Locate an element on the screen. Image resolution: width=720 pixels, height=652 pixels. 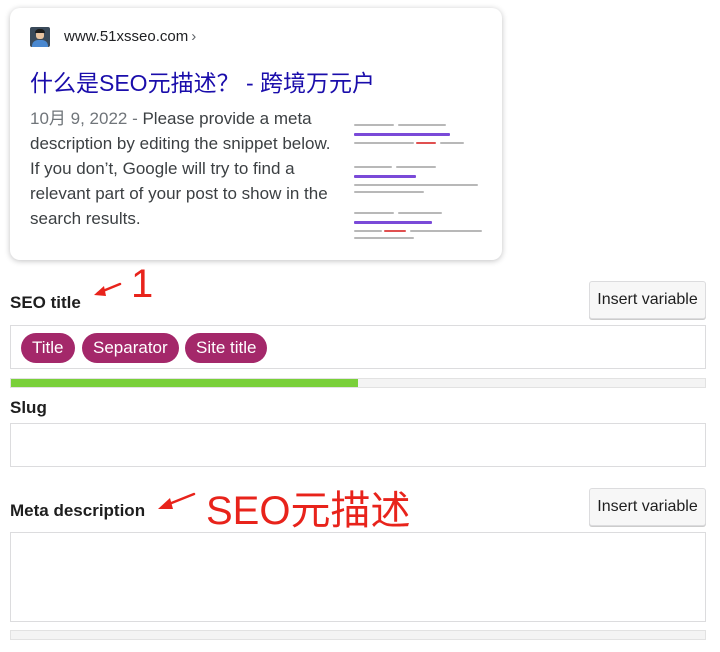
meta-description-progress-bar is located at coordinates (358, 635).